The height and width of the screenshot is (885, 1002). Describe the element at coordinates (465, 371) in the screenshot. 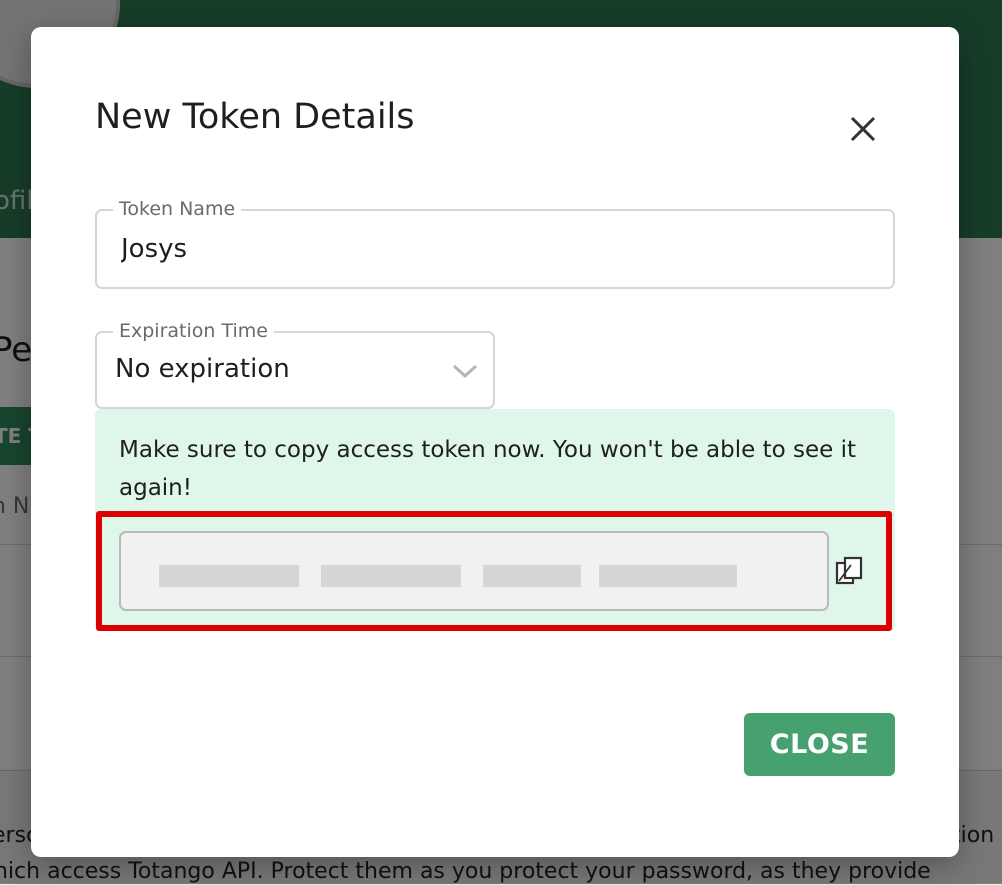

I see `chevron-down-icon` at that location.